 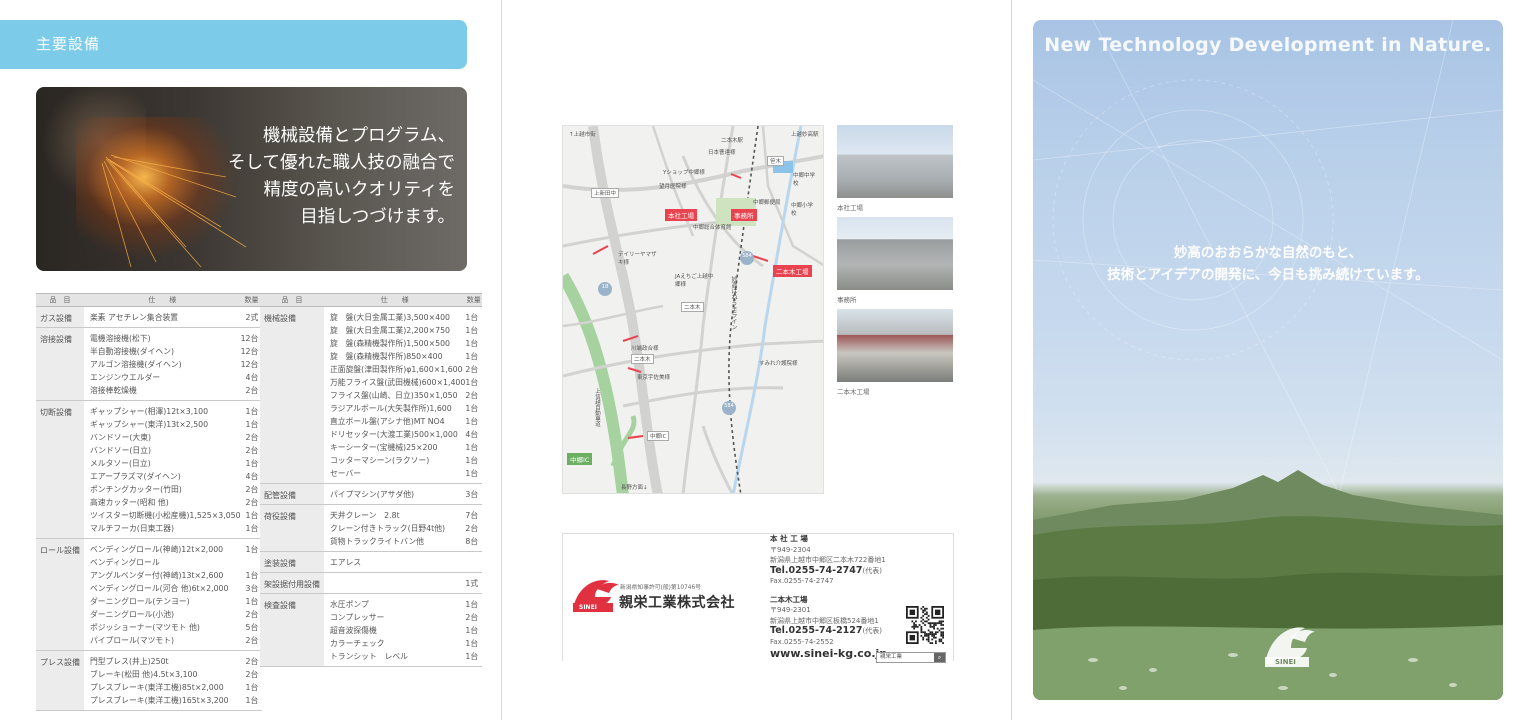 What do you see at coordinates (398, 382) in the screenshot?
I see `spec-line: 万能フライス盤(武田機械)600×1,400` at bounding box center [398, 382].